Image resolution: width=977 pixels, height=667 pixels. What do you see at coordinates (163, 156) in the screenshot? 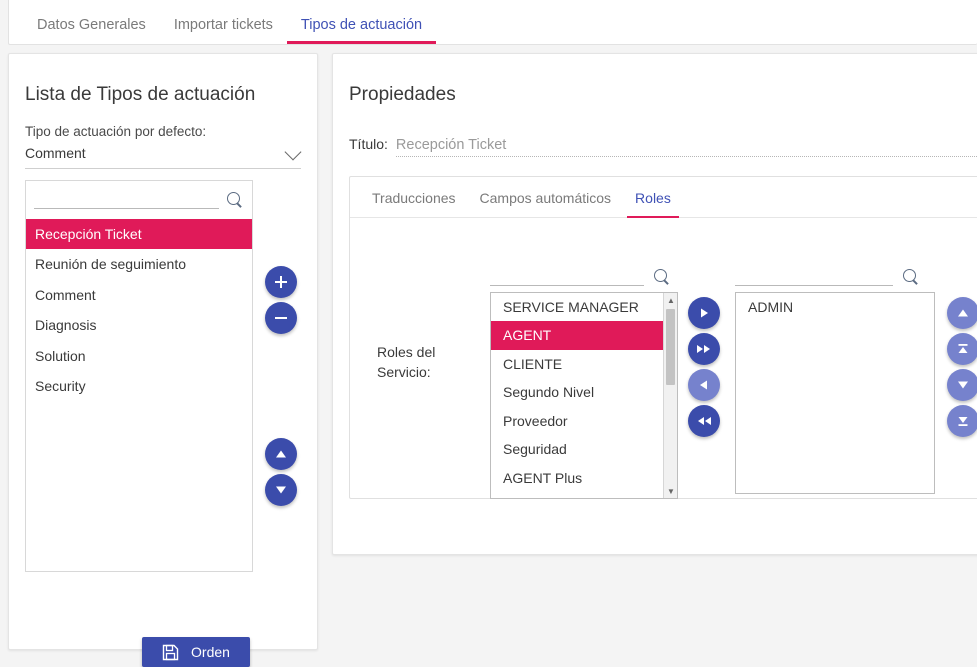
I see `default-type-select: Comment` at bounding box center [163, 156].